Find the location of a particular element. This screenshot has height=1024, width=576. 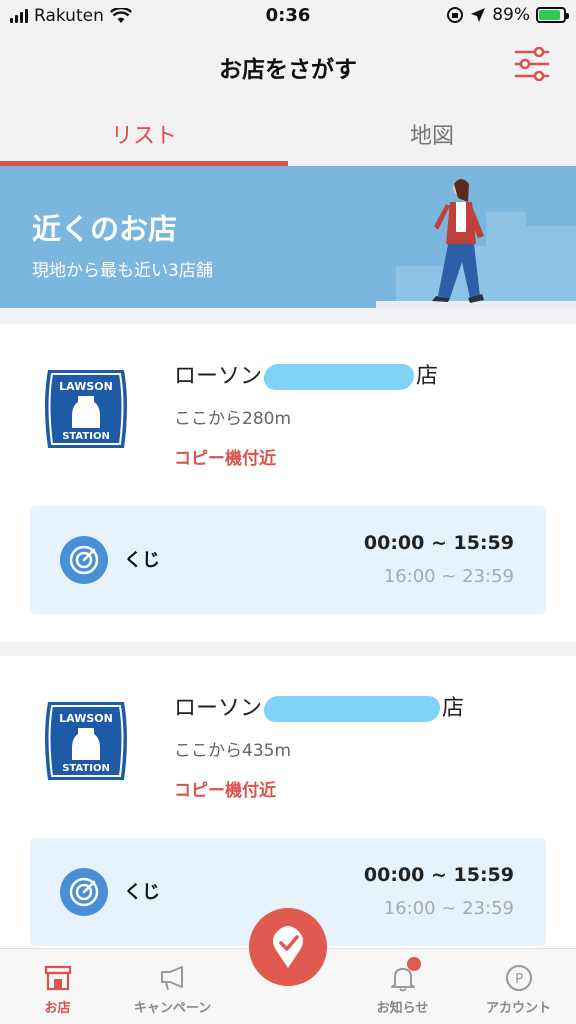

nav-campaign: キャンペーン is located at coordinates (172, 986).